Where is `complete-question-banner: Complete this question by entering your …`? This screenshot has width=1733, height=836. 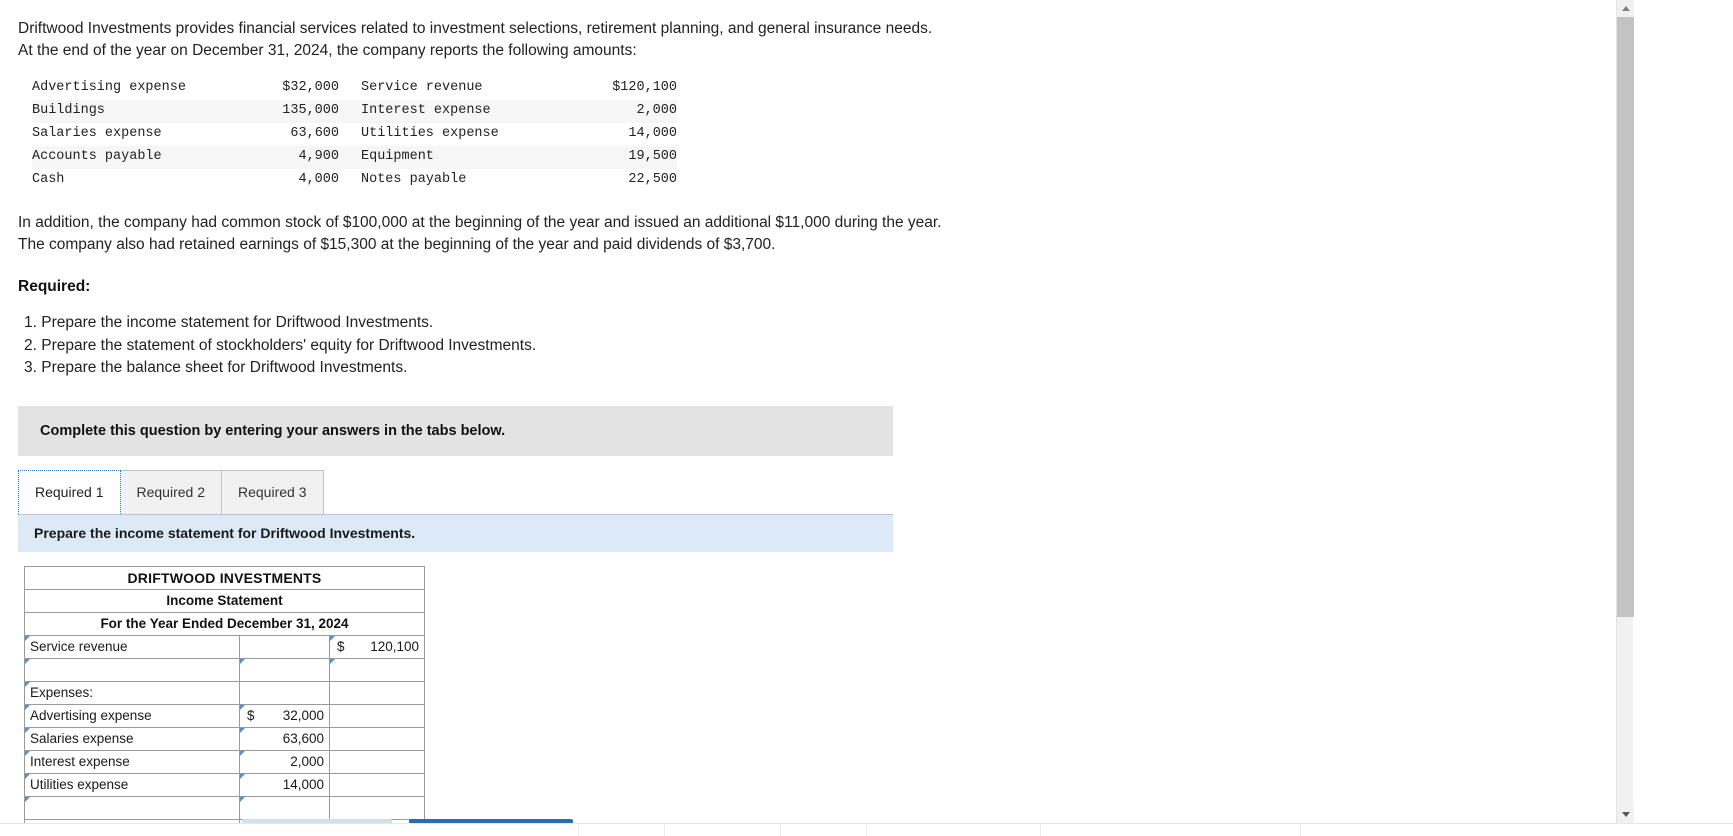 complete-question-banner: Complete this question by entering your … is located at coordinates (455, 430).